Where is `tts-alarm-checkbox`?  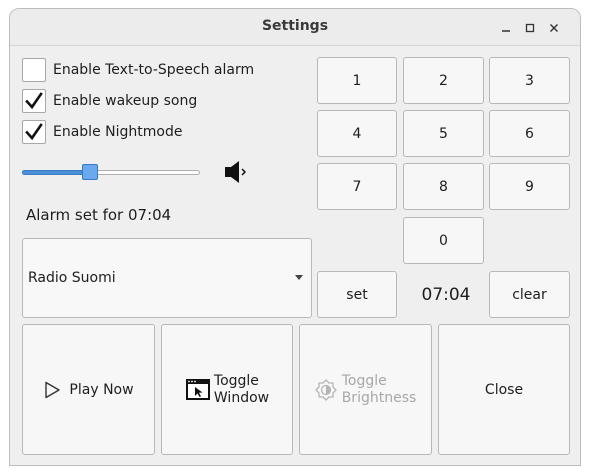 tts-alarm-checkbox is located at coordinates (34, 70).